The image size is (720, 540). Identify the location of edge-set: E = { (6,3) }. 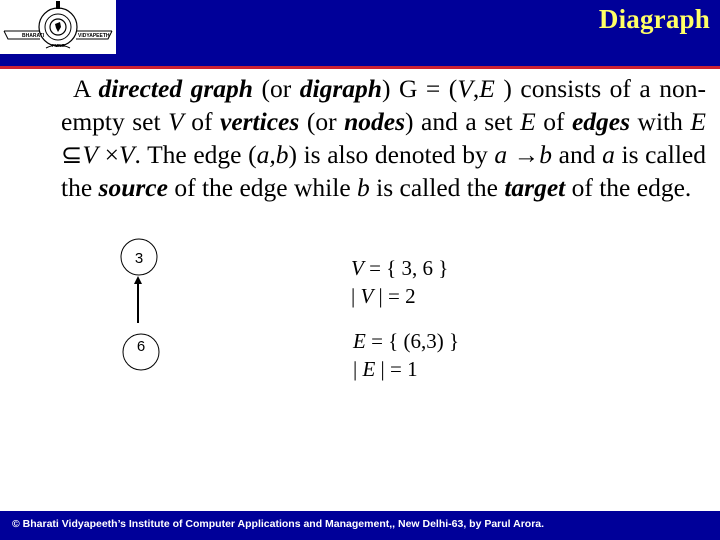
(406, 341).